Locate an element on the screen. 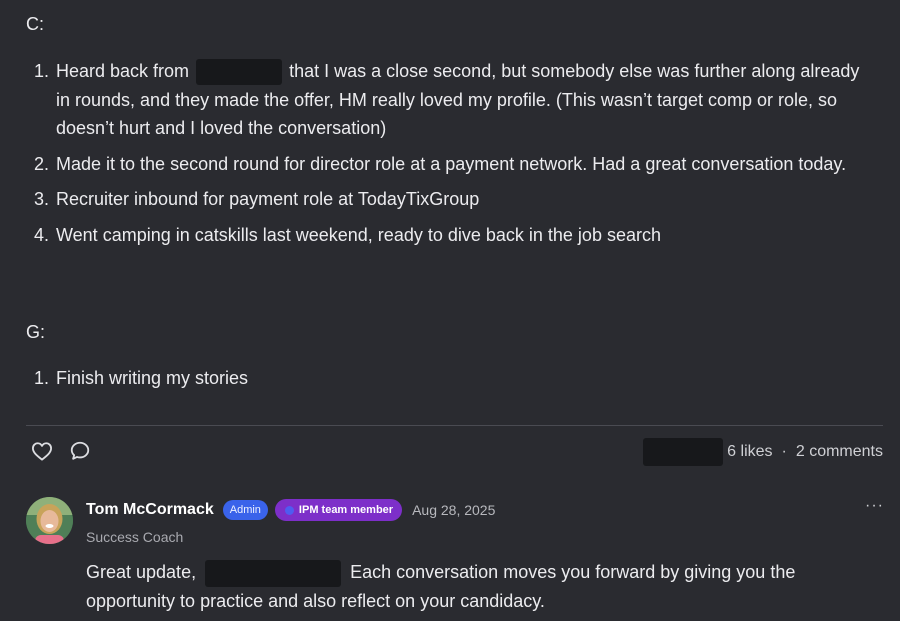 Image resolution: width=900 pixels, height=621 pixels. list-item: 1. Finish writing my stories is located at coordinates (445, 378).